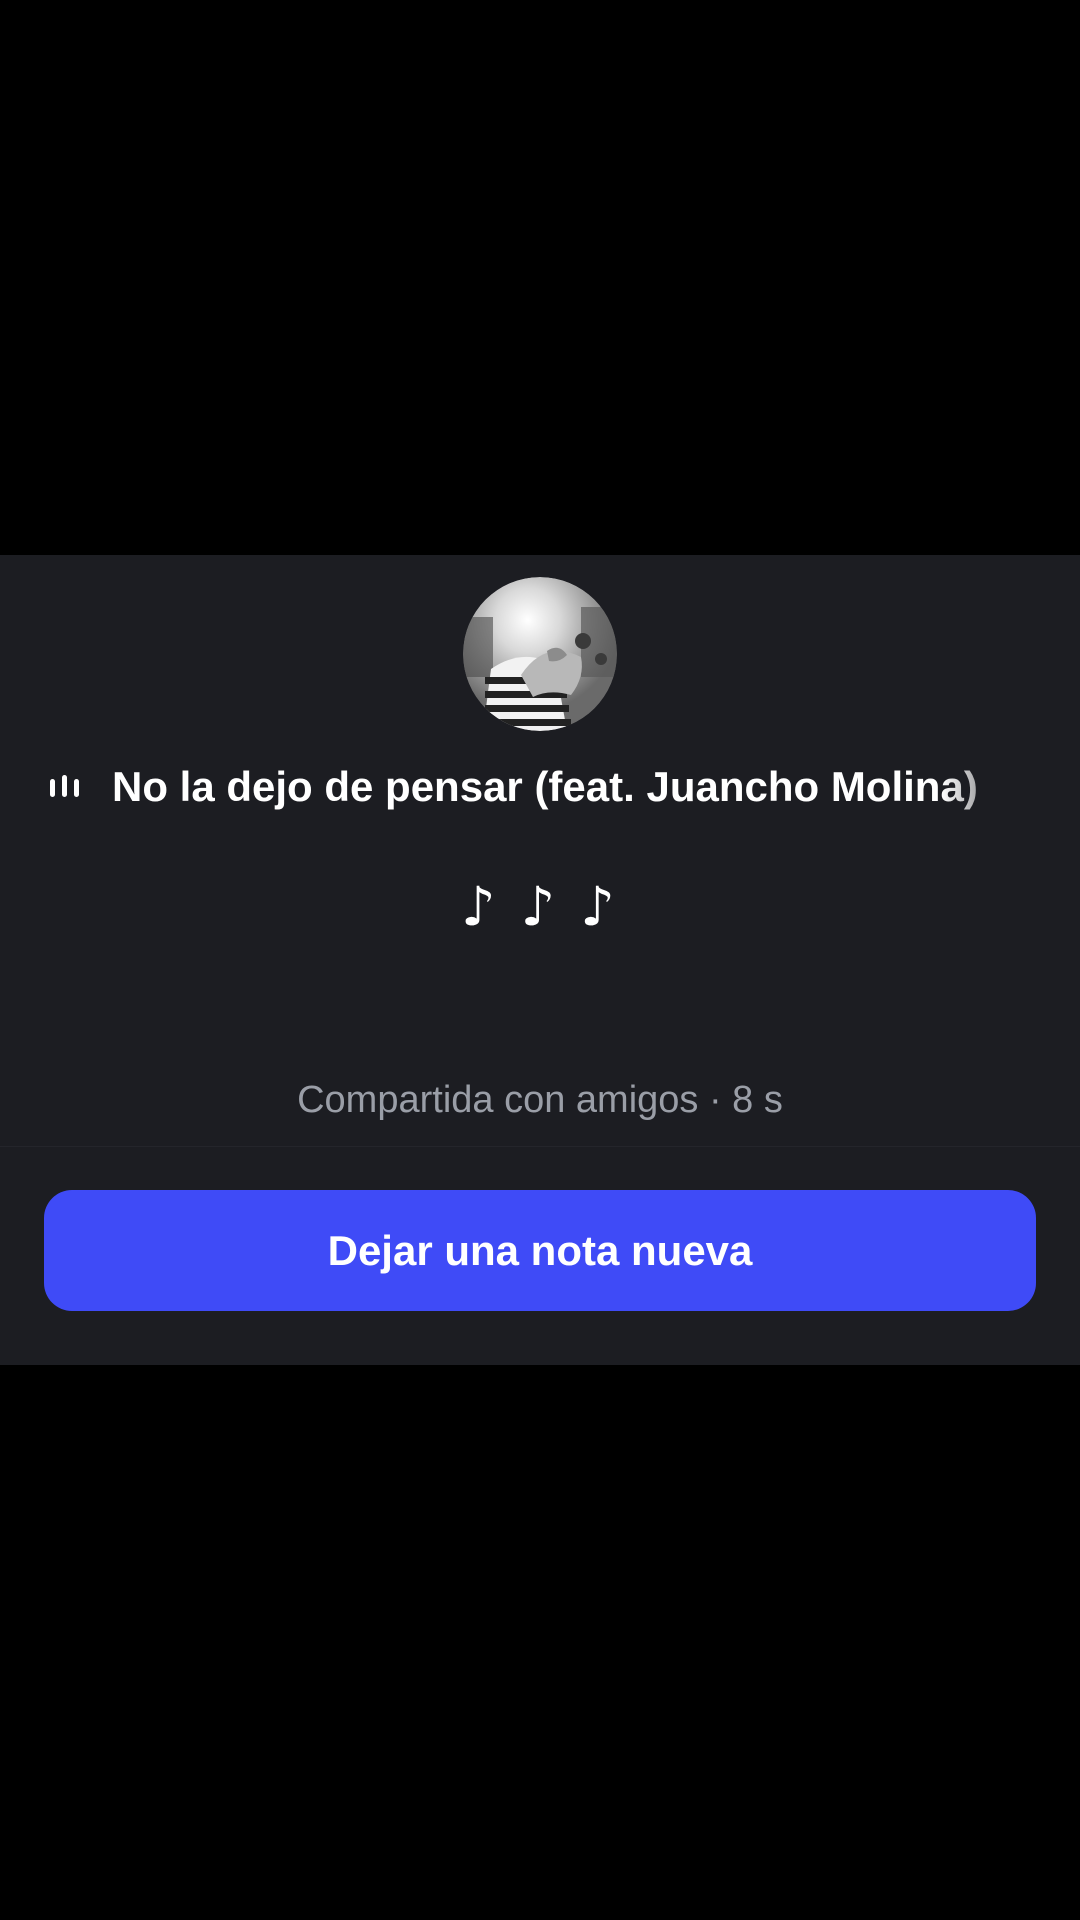 The image size is (1080, 1920). I want to click on profile-photo-icon, so click(540, 654).